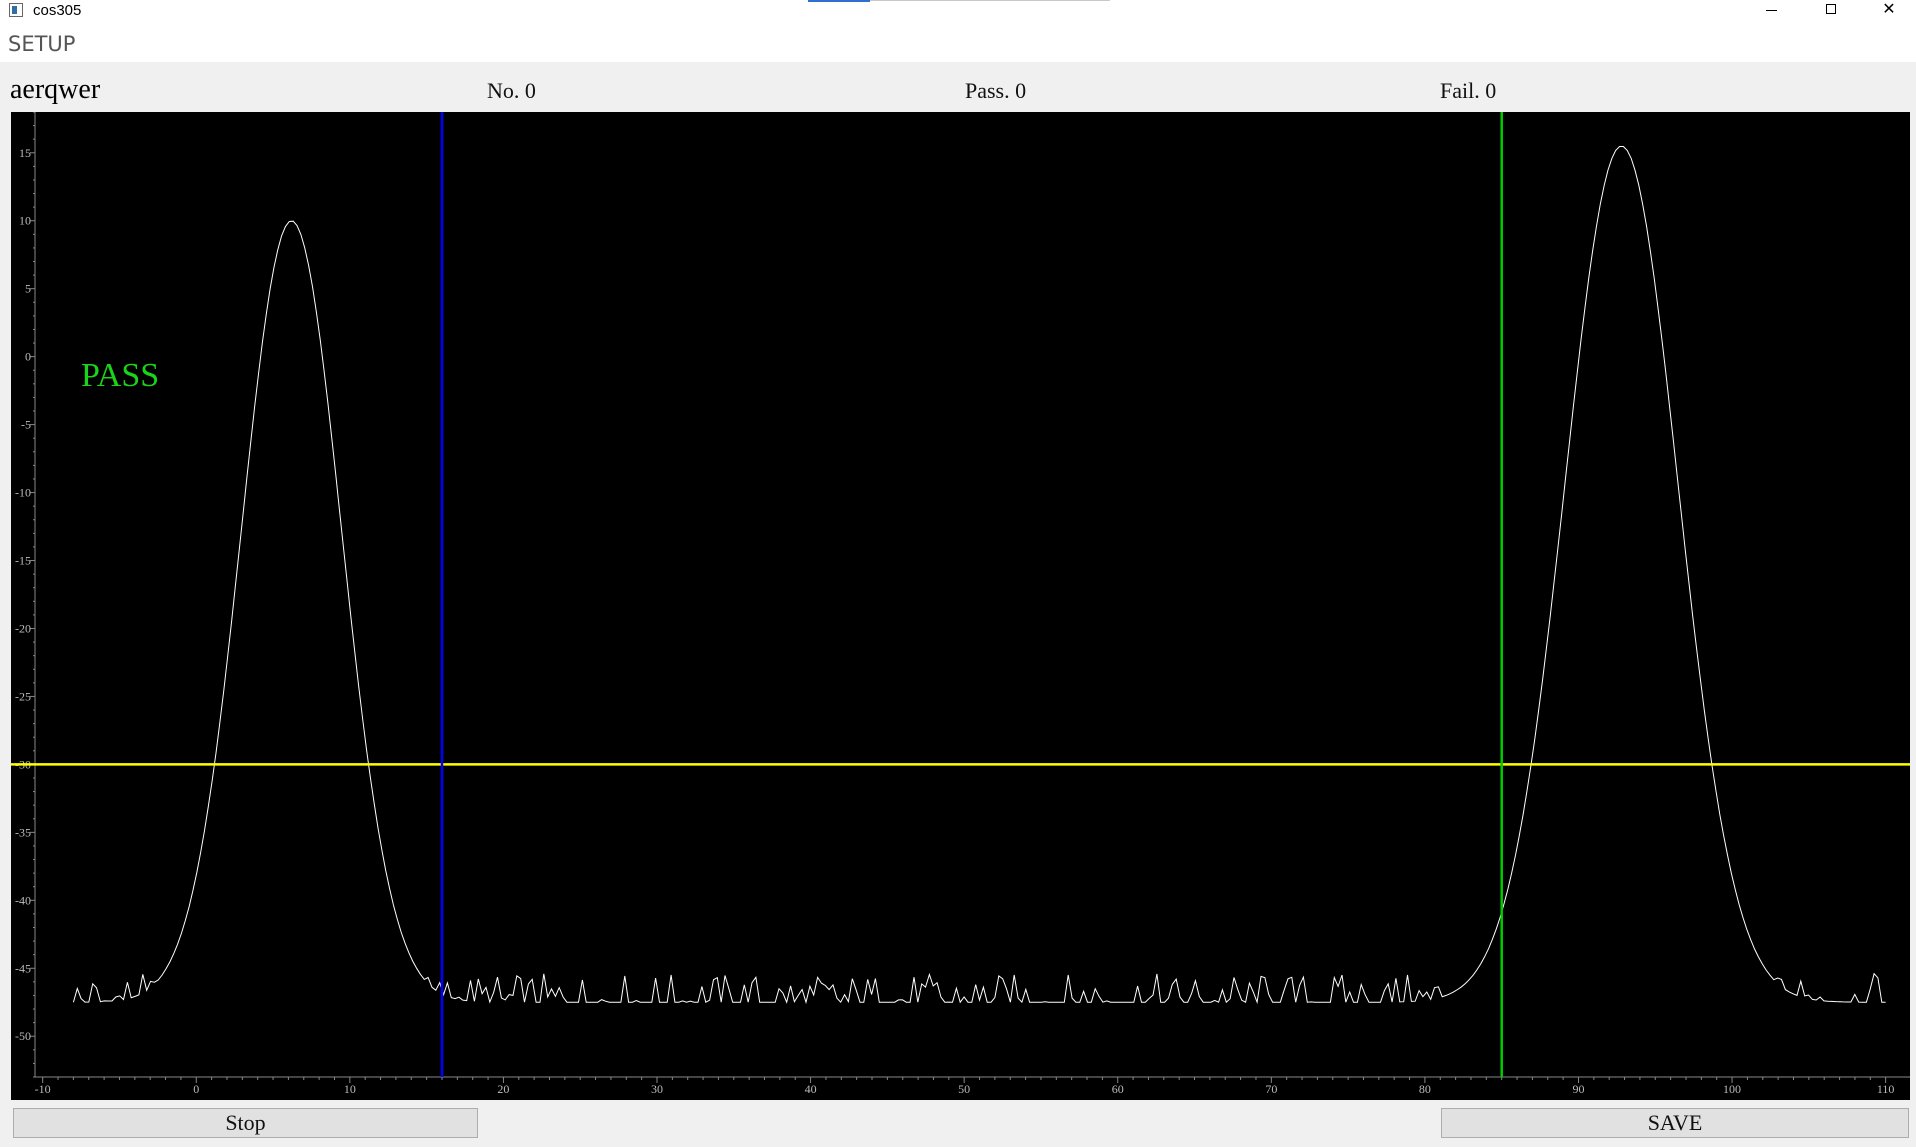  What do you see at coordinates (1425, 1089) in the screenshot?
I see `x-tick-label: 80` at bounding box center [1425, 1089].